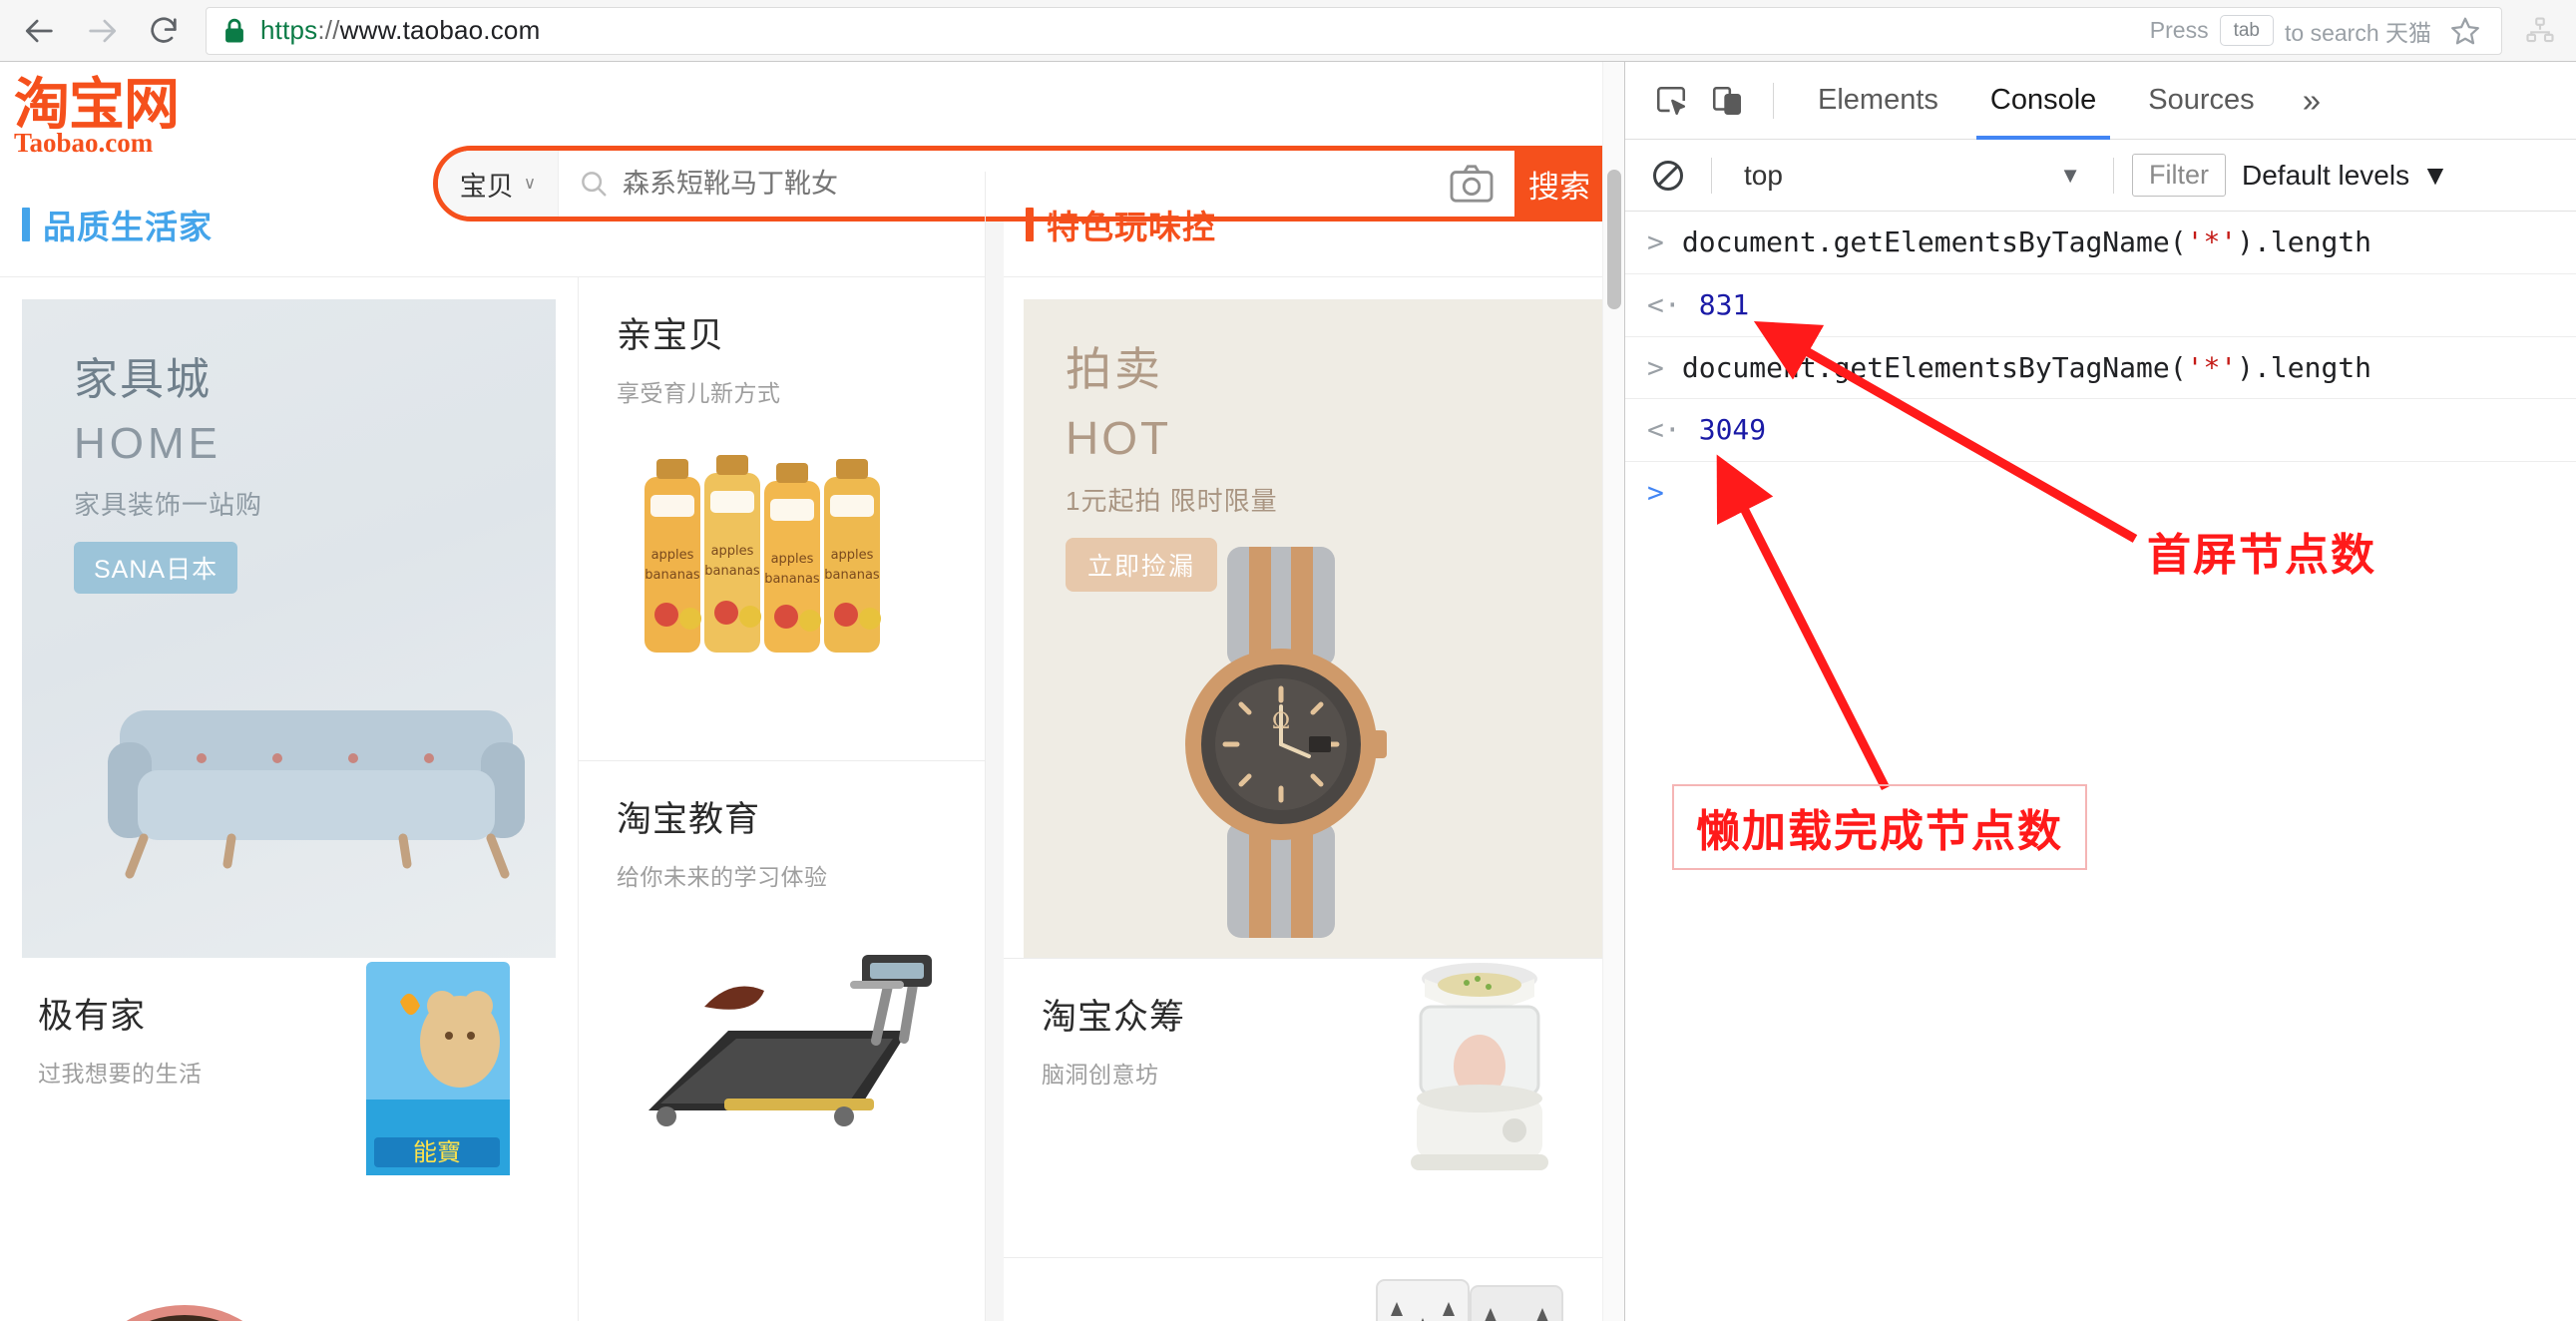  What do you see at coordinates (2358, 32) in the screenshot?
I see `hint-suffix: to search 天猫` at bounding box center [2358, 32].